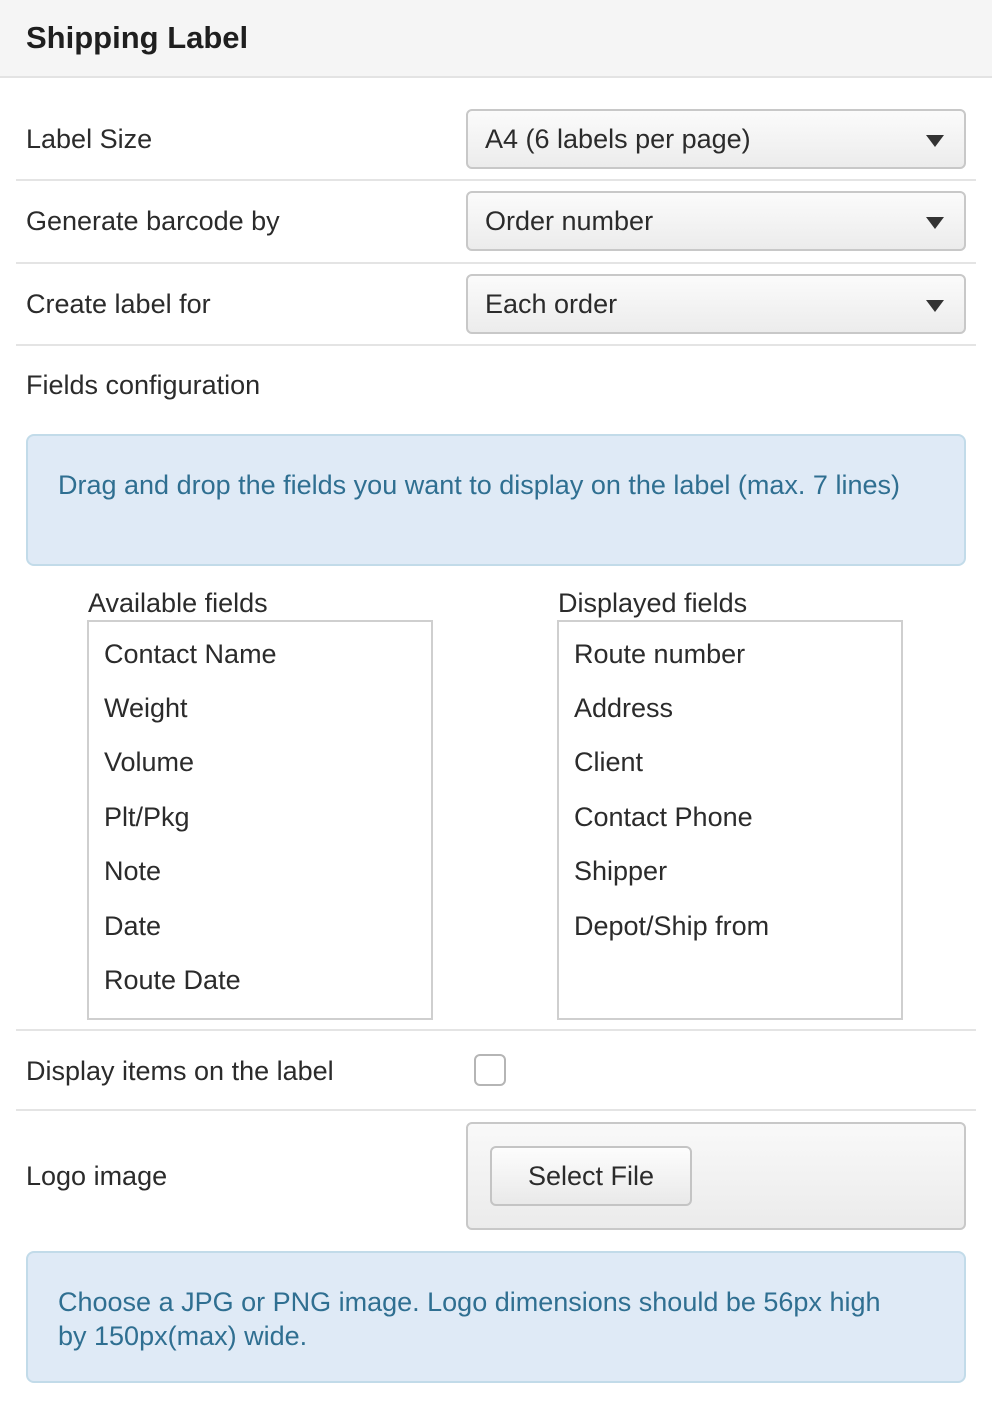 This screenshot has height=1412, width=992. Describe the element at coordinates (137, 37) in the screenshot. I see `page-title: Shipping Label` at that location.